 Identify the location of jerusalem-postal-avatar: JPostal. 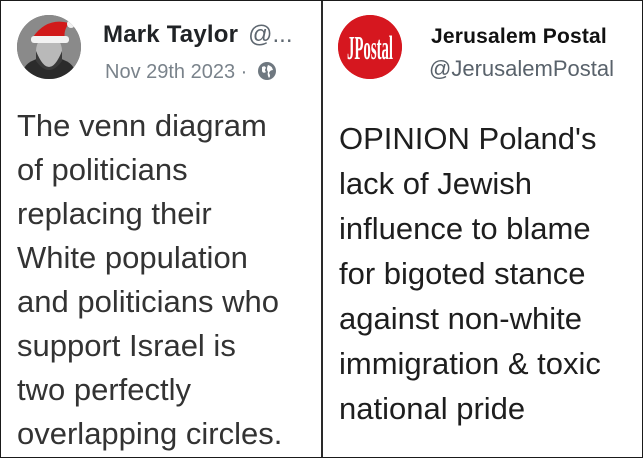
(370, 47).